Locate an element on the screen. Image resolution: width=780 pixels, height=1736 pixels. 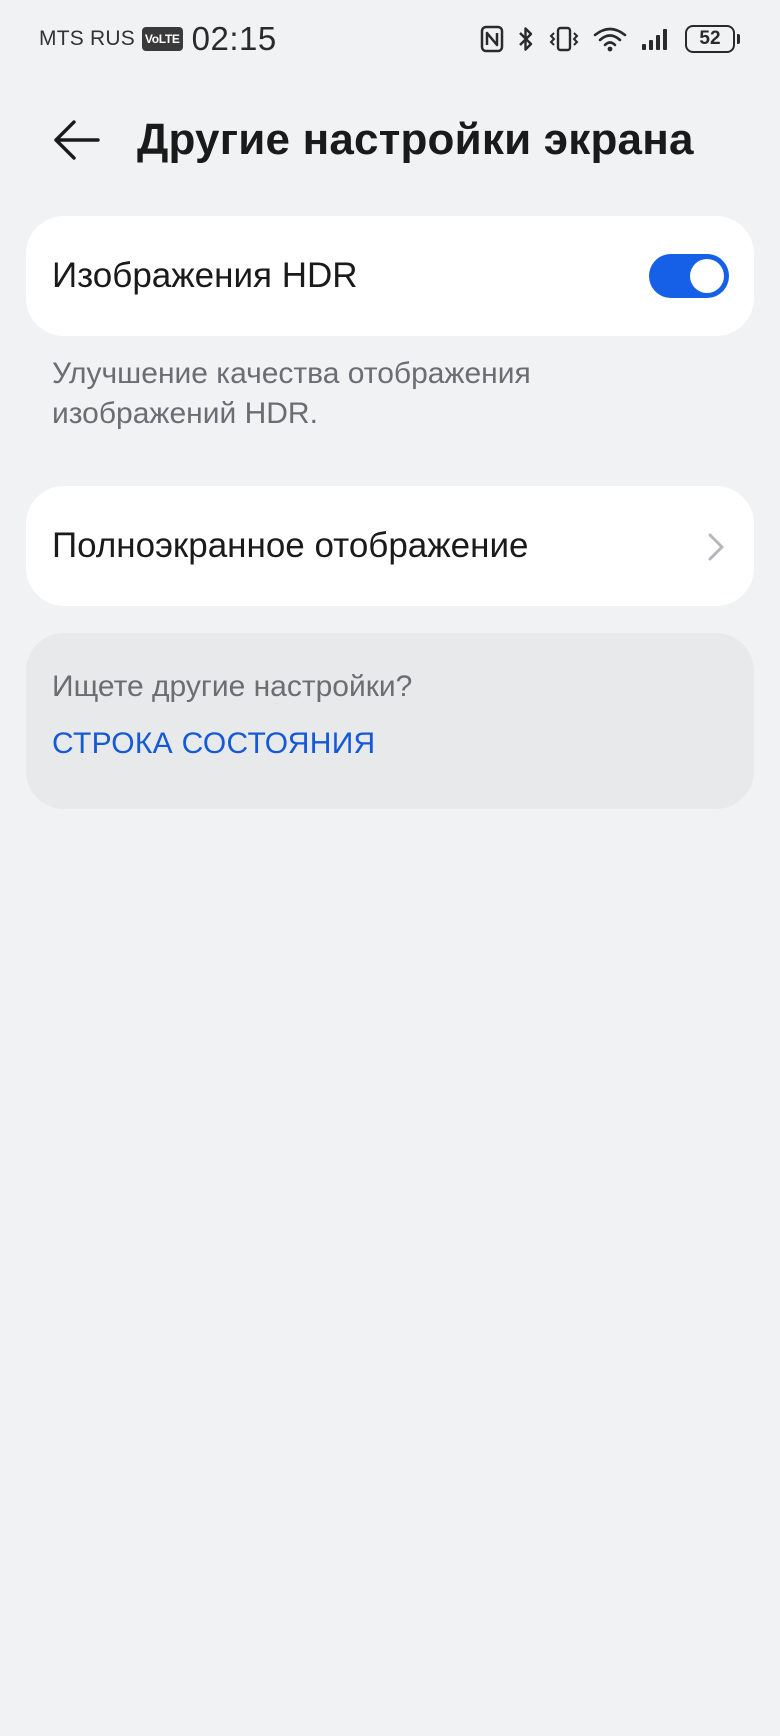
arrow-left-icon is located at coordinates (77, 140).